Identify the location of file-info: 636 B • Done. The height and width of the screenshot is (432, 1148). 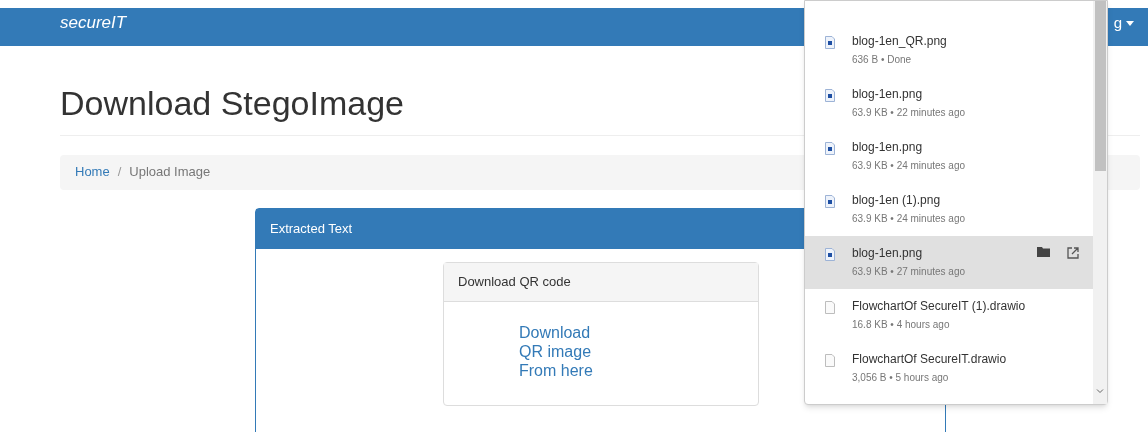
(882, 60).